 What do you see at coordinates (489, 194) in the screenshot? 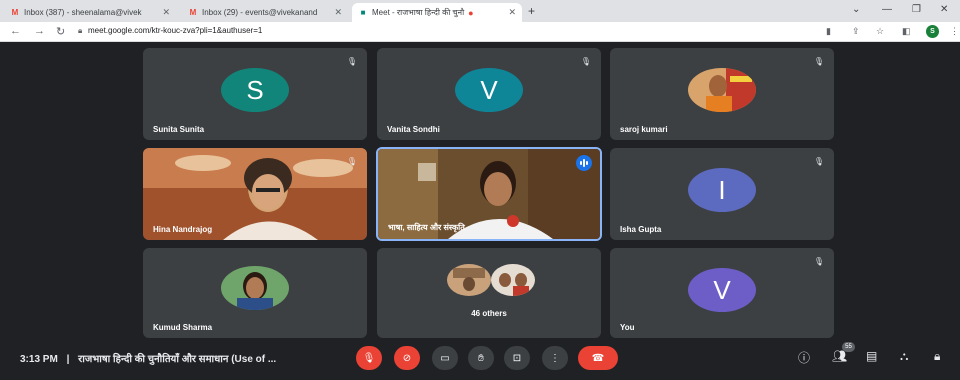
I see `participant-tile-active: भाषा, साहित्य और संस्कृति` at bounding box center [489, 194].